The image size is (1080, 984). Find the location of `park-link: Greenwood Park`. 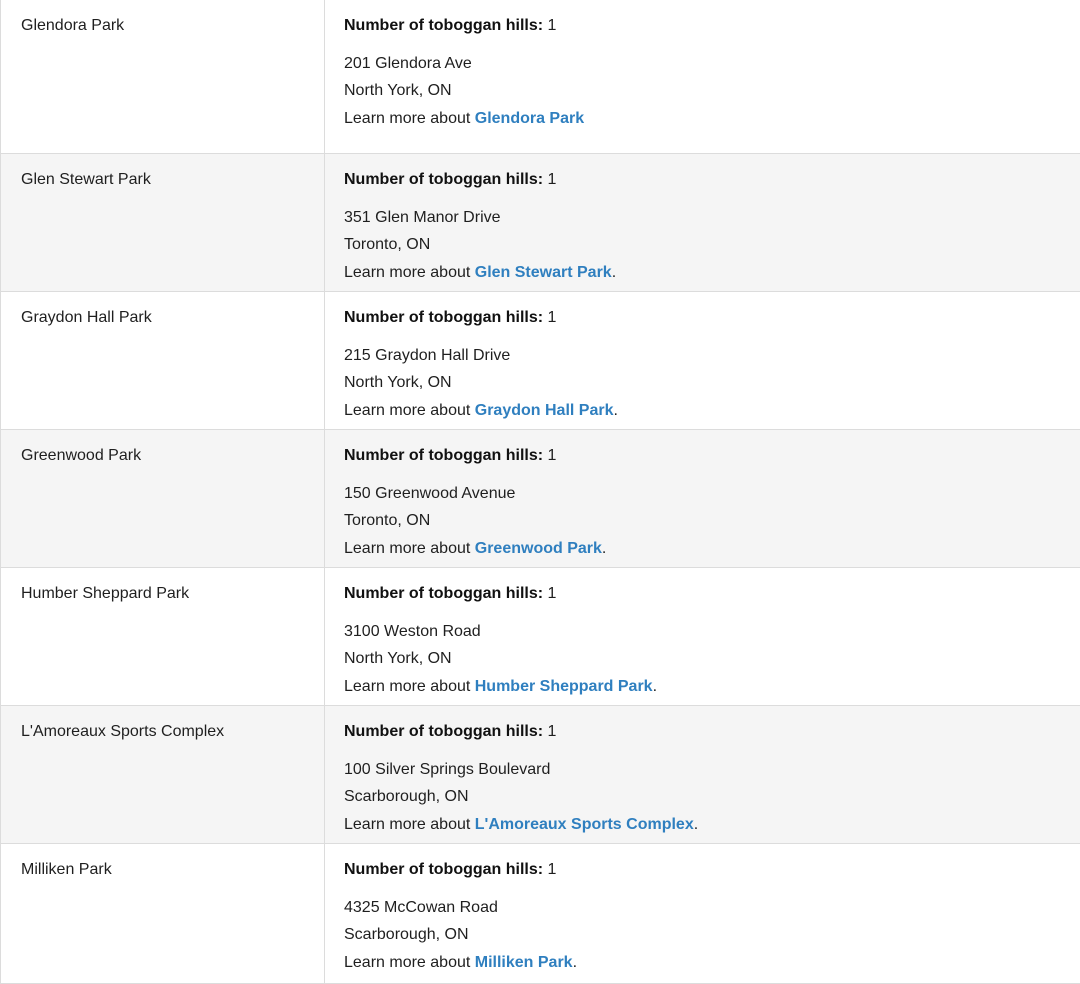

park-link: Greenwood Park is located at coordinates (538, 548).